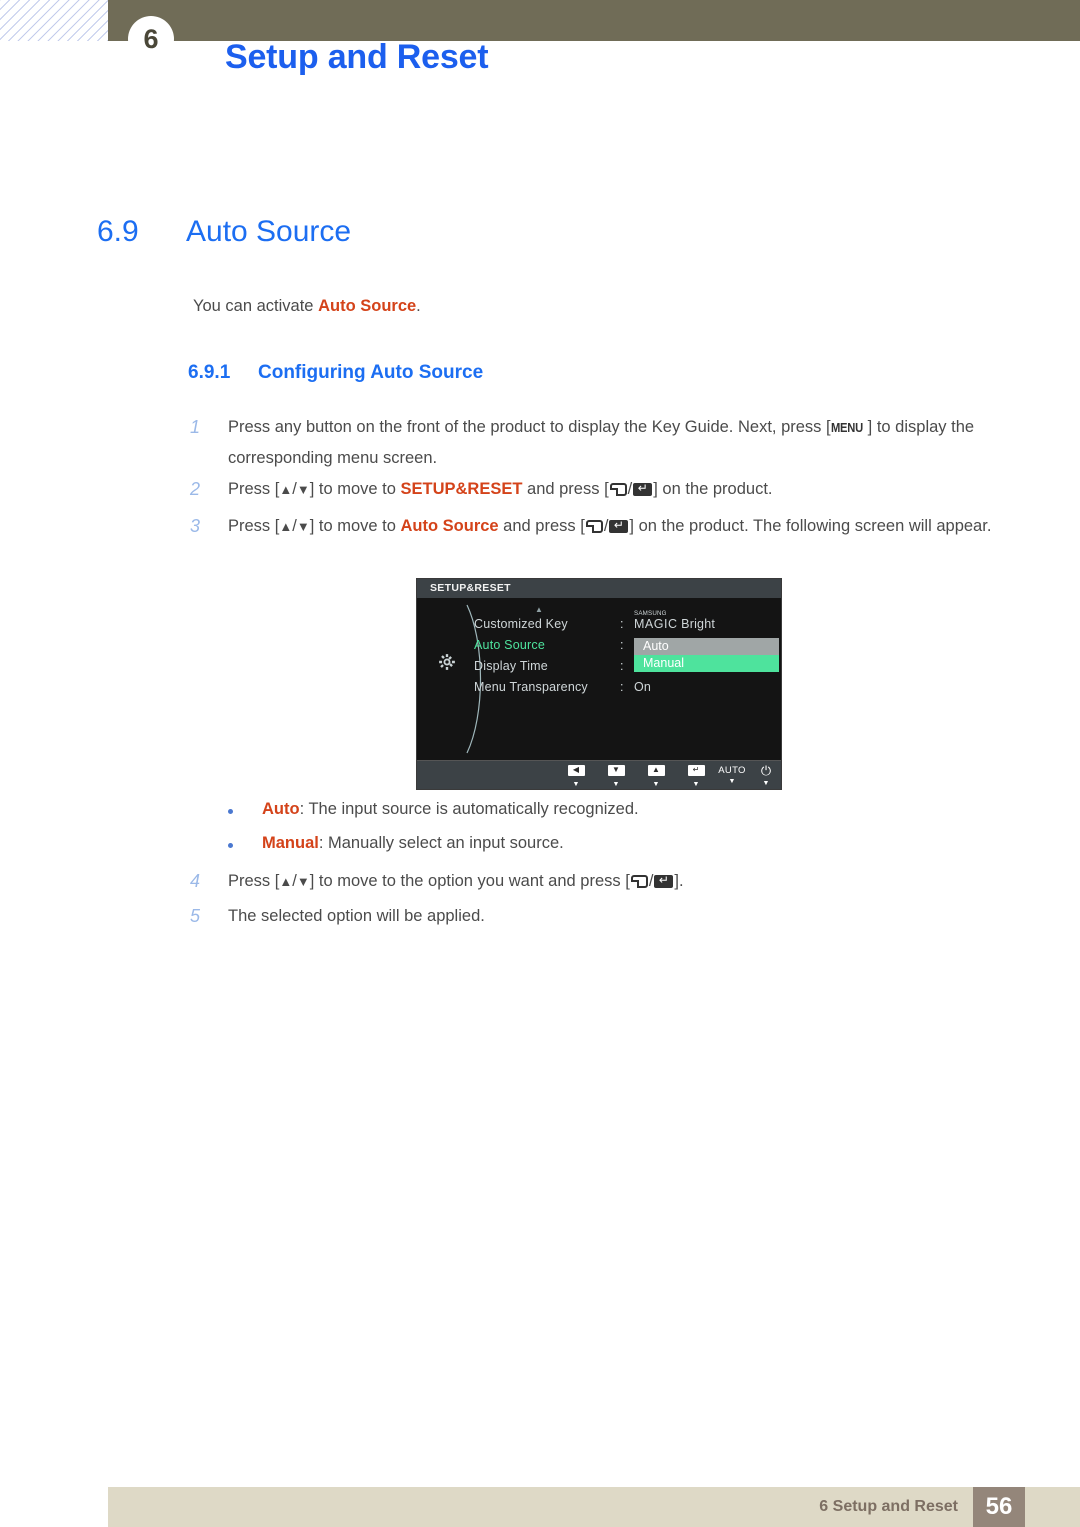  What do you see at coordinates (195, 526) in the screenshot?
I see `step-index: 3` at bounding box center [195, 526].